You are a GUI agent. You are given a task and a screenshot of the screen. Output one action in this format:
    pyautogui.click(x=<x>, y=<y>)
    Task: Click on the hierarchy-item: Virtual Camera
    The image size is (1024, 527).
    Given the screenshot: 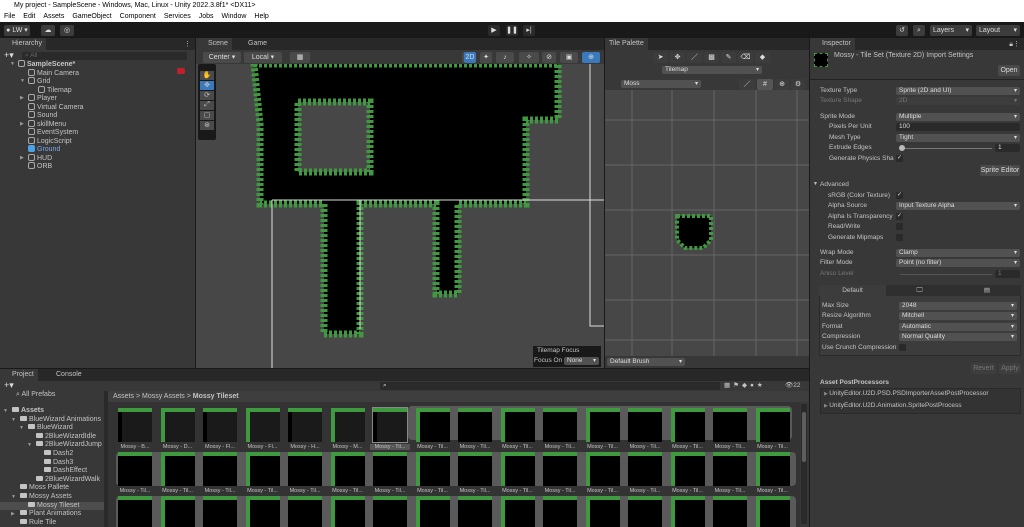 What is the action you would take?
    pyautogui.click(x=97, y=107)
    